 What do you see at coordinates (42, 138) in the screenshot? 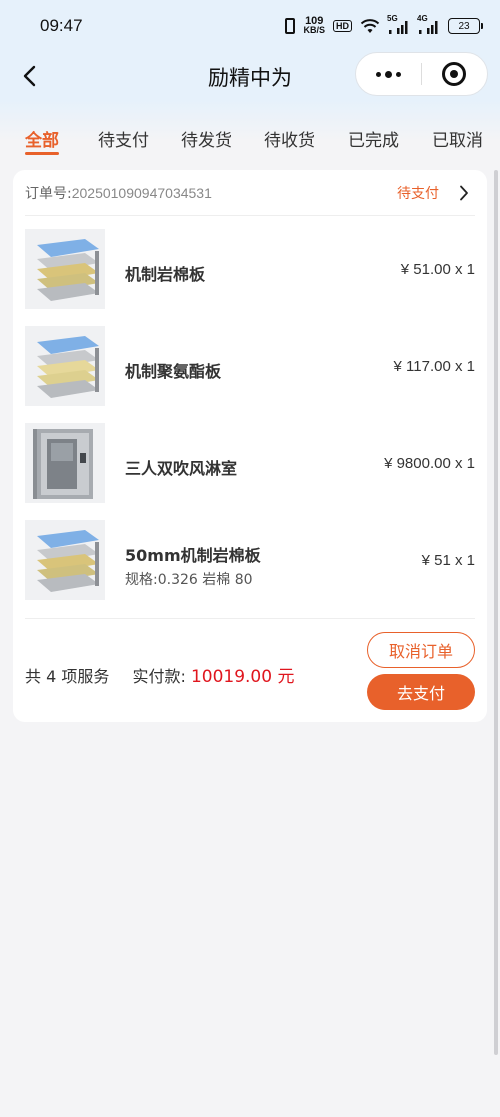
I see `tab-all: 全部` at bounding box center [42, 138].